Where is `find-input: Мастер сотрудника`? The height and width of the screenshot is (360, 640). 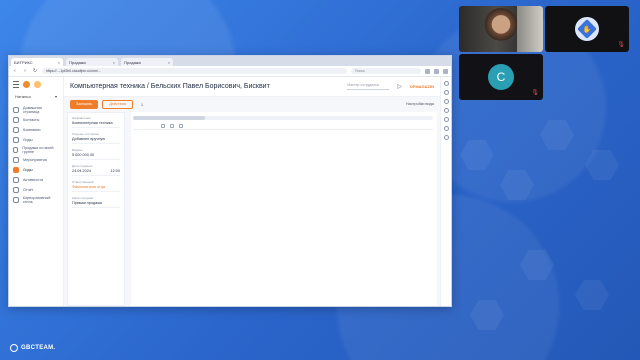 find-input: Мастер сотрудника is located at coordinates (368, 86).